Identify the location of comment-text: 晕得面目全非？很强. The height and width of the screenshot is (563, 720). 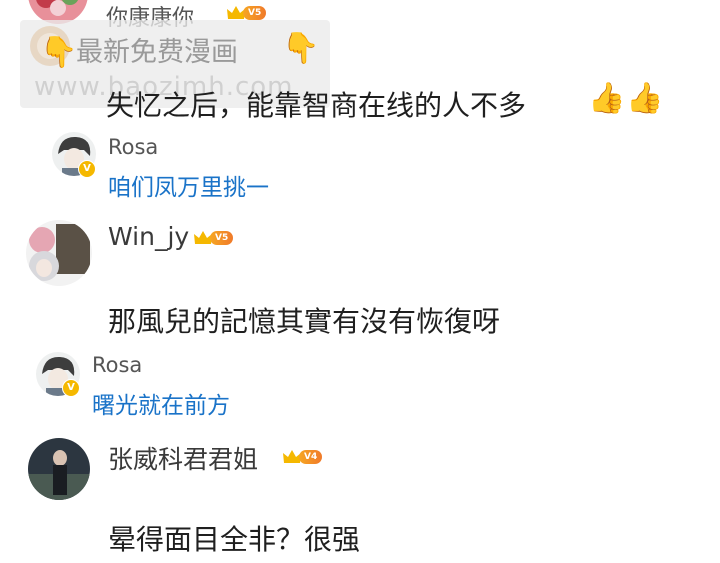
(234, 539).